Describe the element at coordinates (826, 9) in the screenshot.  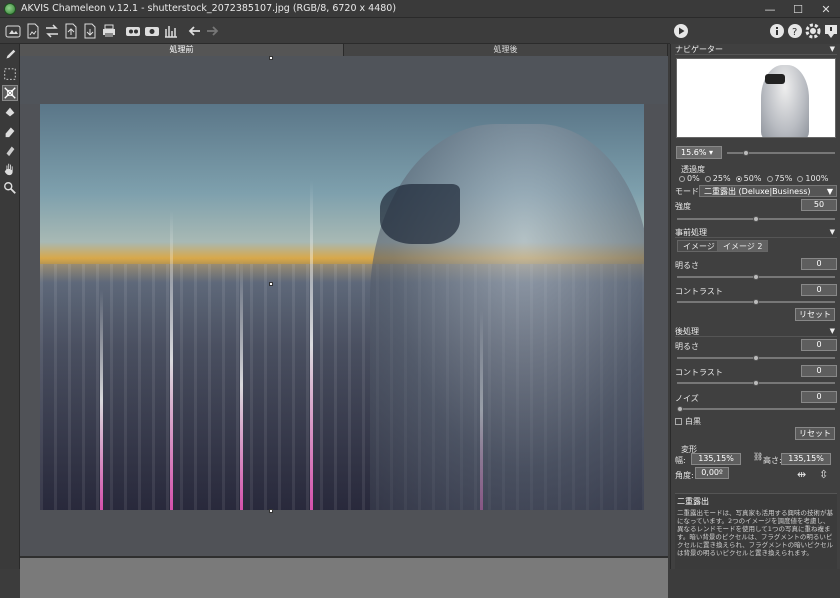
I see `close-button: ✕` at that location.